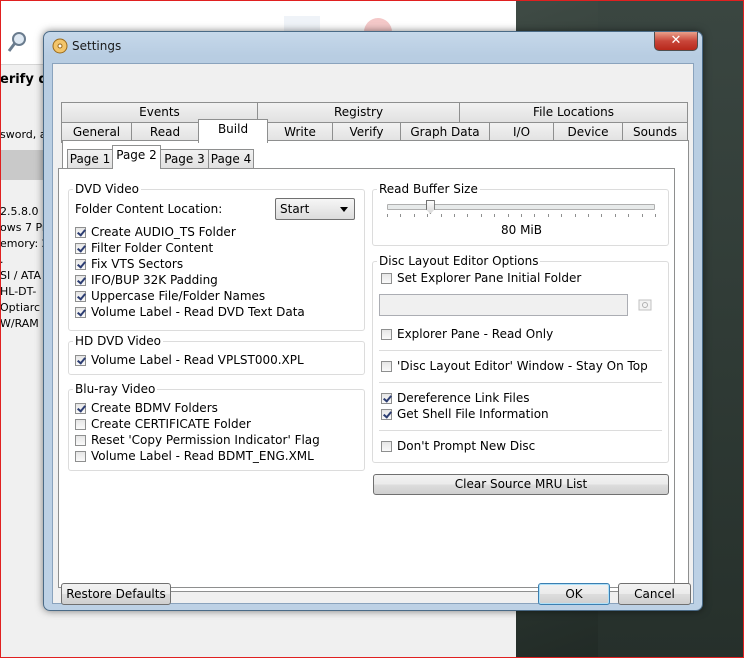 This screenshot has width=744, height=658. What do you see at coordinates (184, 159) in the screenshot?
I see `tab-page-3: Page 3` at bounding box center [184, 159].